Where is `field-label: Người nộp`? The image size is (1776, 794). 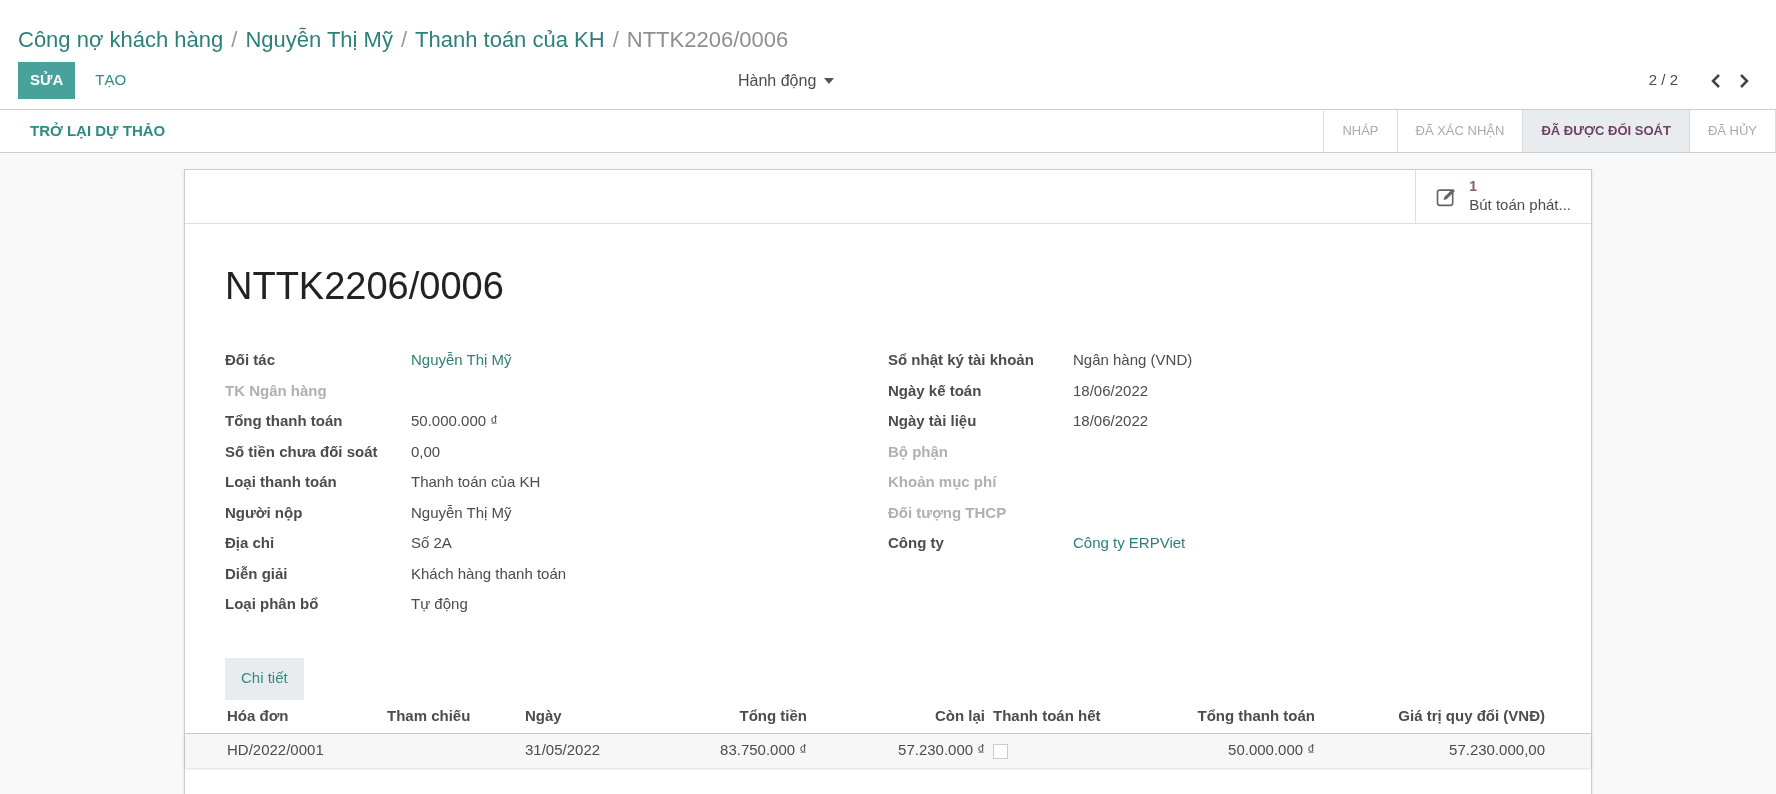 field-label: Người nộp is located at coordinates (264, 512).